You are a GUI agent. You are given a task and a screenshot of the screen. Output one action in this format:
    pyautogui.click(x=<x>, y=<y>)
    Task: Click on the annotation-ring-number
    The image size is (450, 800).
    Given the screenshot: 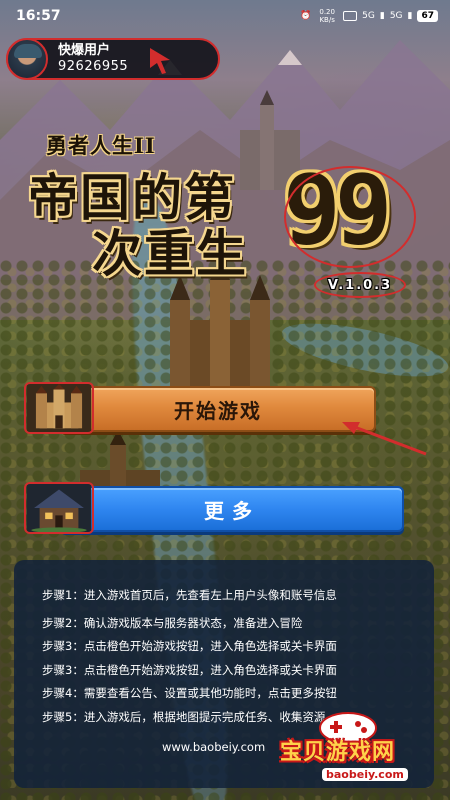 What is the action you would take?
    pyautogui.click(x=350, y=217)
    